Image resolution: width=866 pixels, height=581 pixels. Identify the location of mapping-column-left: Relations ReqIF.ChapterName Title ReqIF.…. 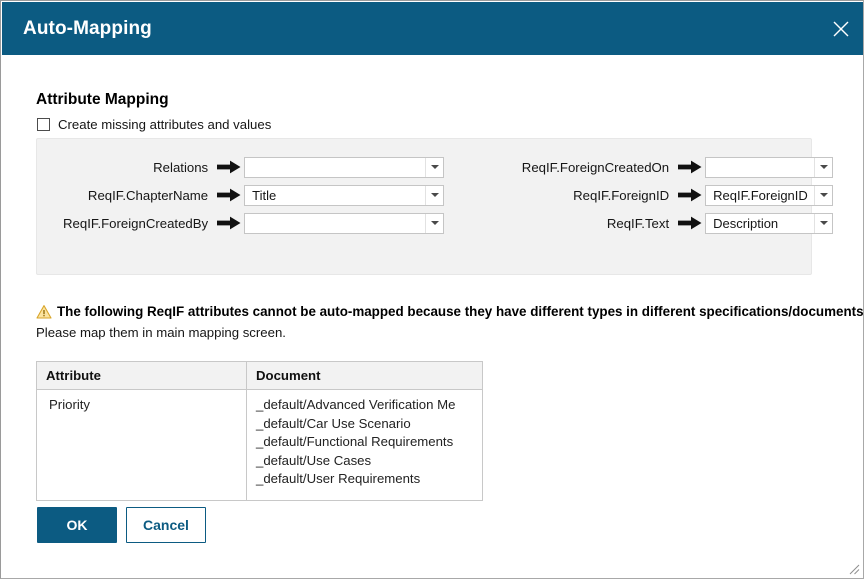
(245, 206).